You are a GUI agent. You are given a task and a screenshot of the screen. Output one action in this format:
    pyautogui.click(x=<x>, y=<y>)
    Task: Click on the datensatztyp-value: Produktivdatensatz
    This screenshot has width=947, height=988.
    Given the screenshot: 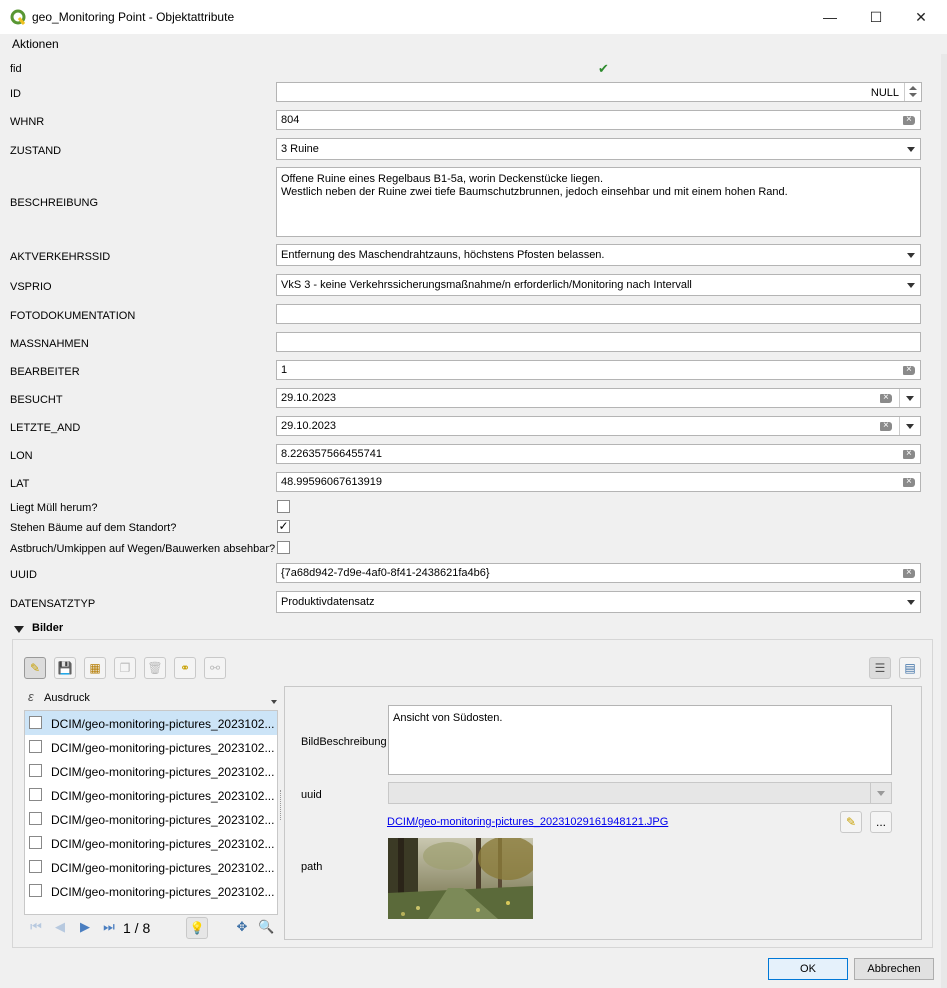 What is the action you would take?
    pyautogui.click(x=328, y=602)
    